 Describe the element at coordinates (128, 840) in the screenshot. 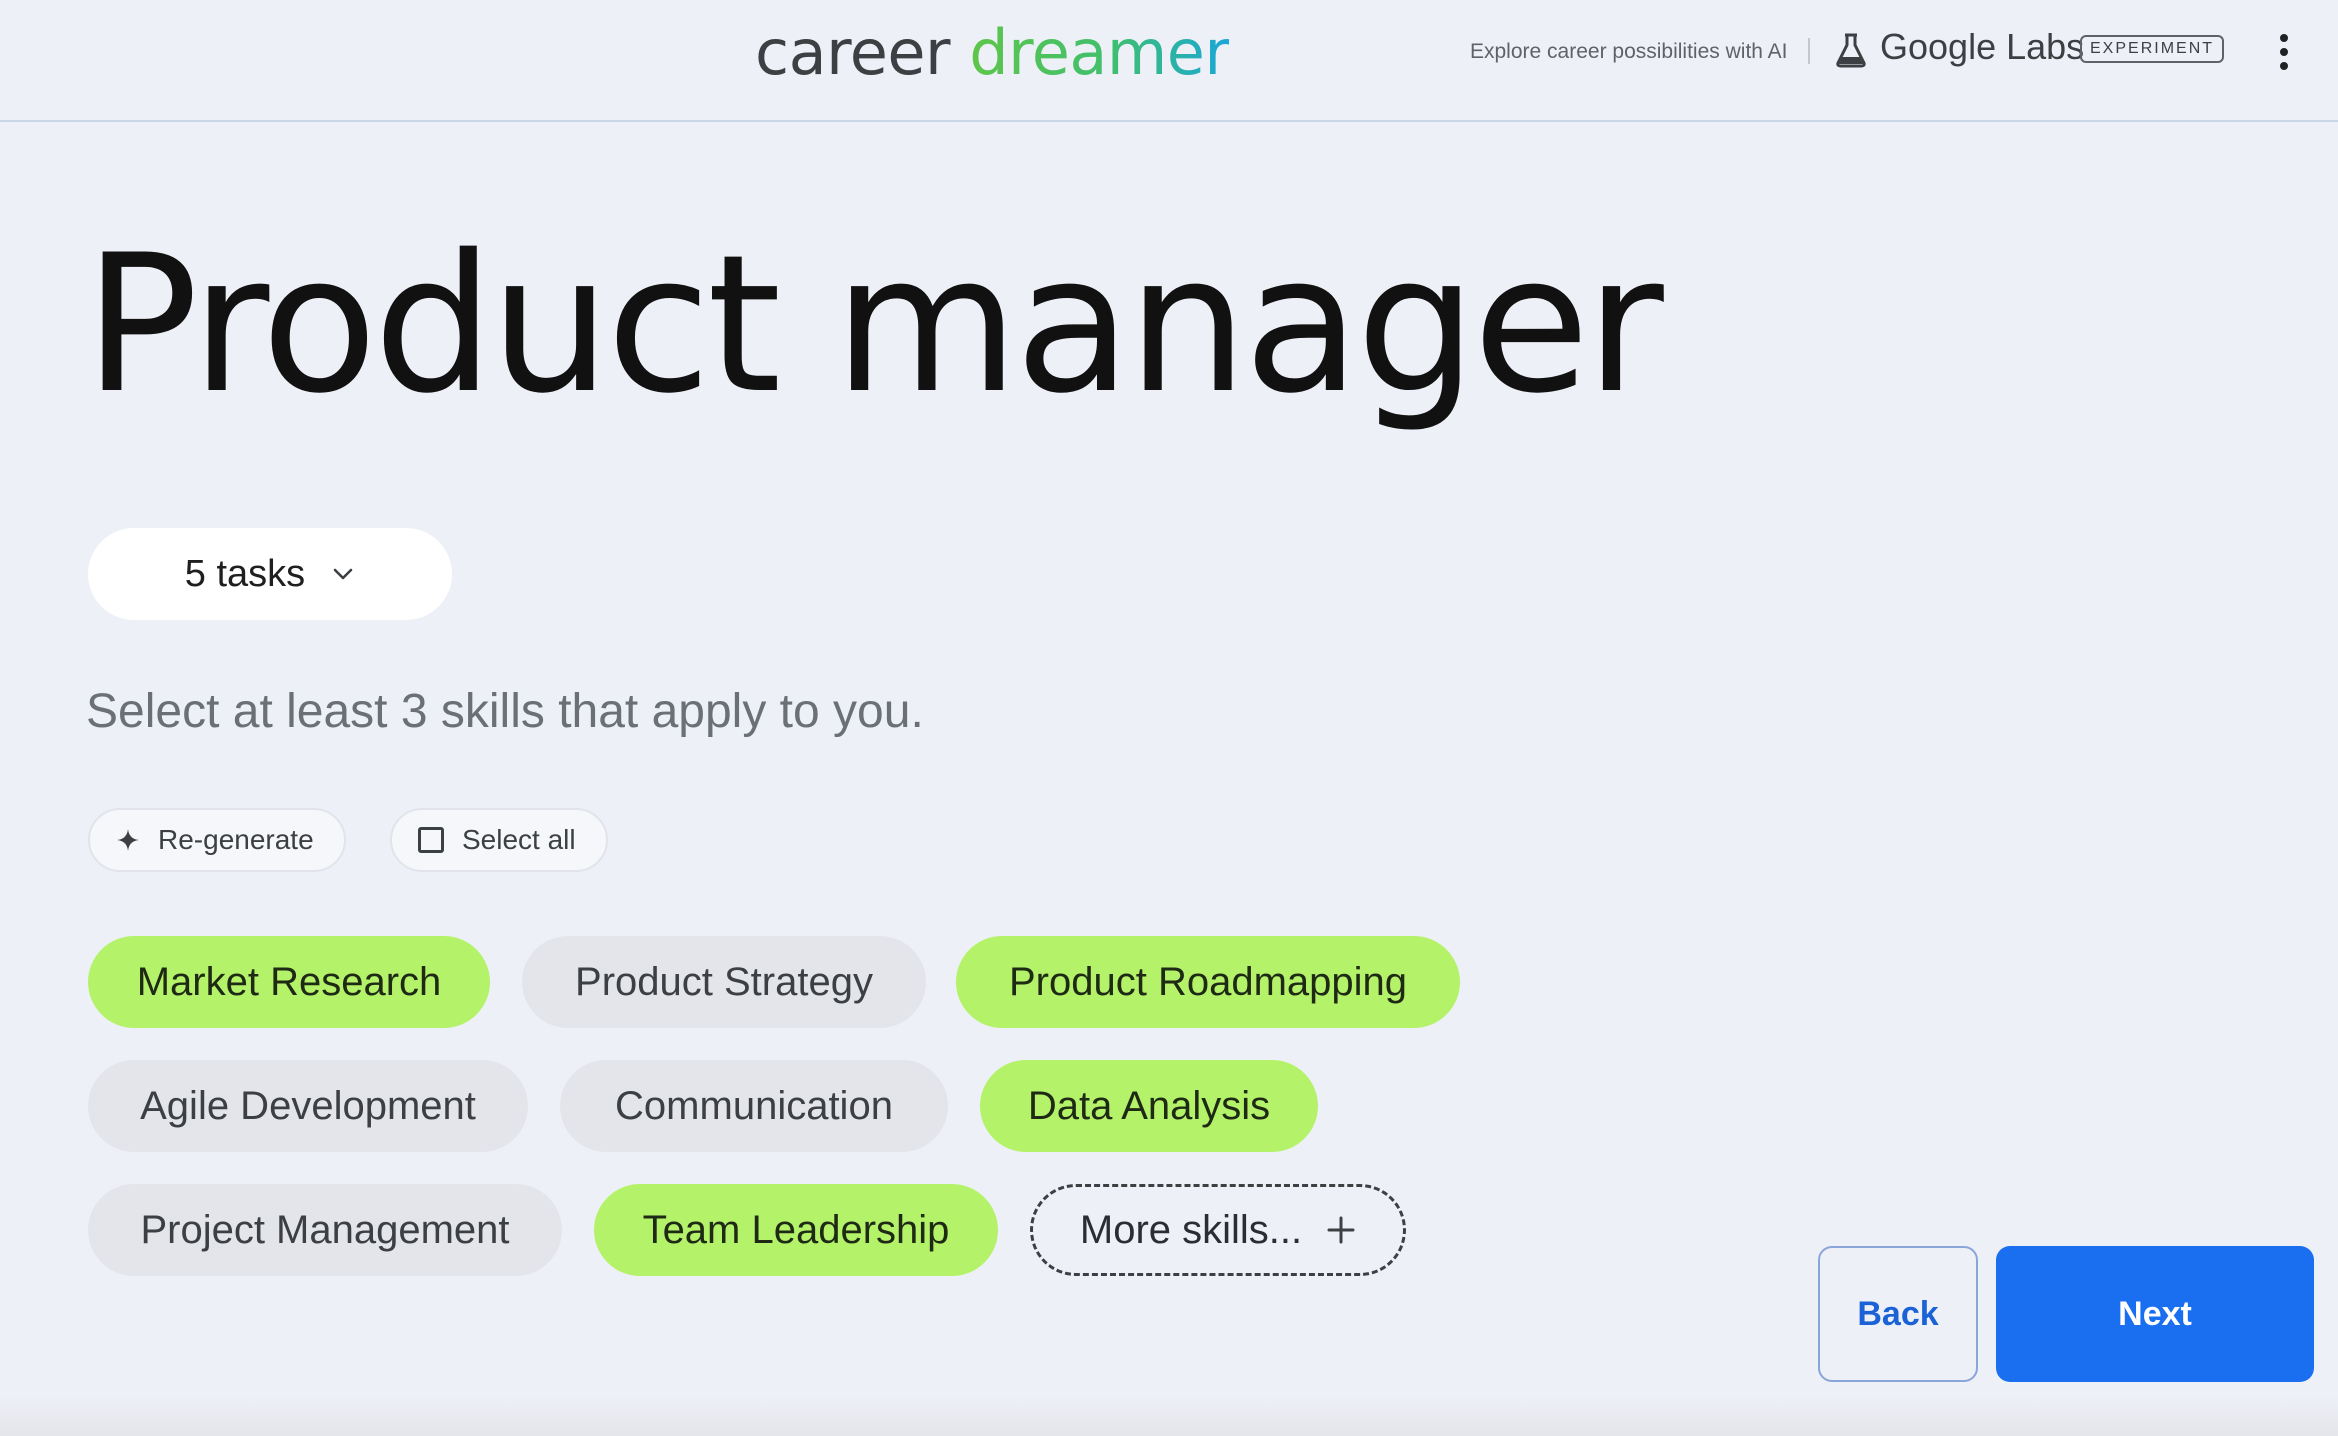

I see `sparkle-icon` at that location.